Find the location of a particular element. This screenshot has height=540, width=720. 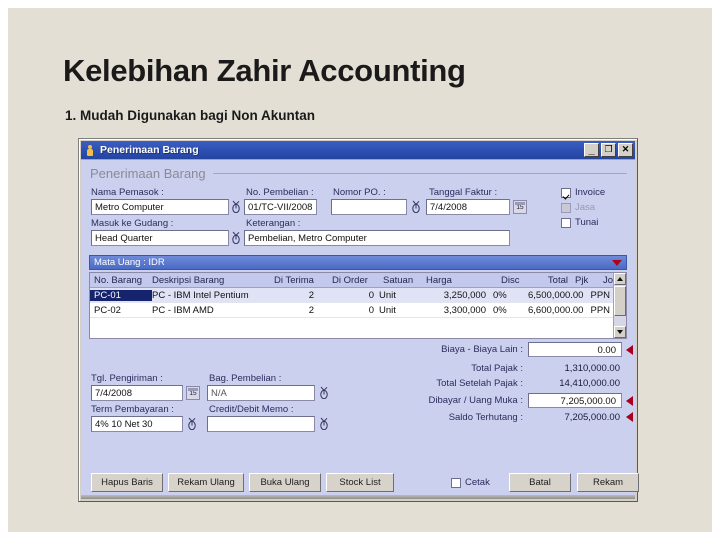

jasa-checkbox-label: Jasa is located at coordinates (585, 207).